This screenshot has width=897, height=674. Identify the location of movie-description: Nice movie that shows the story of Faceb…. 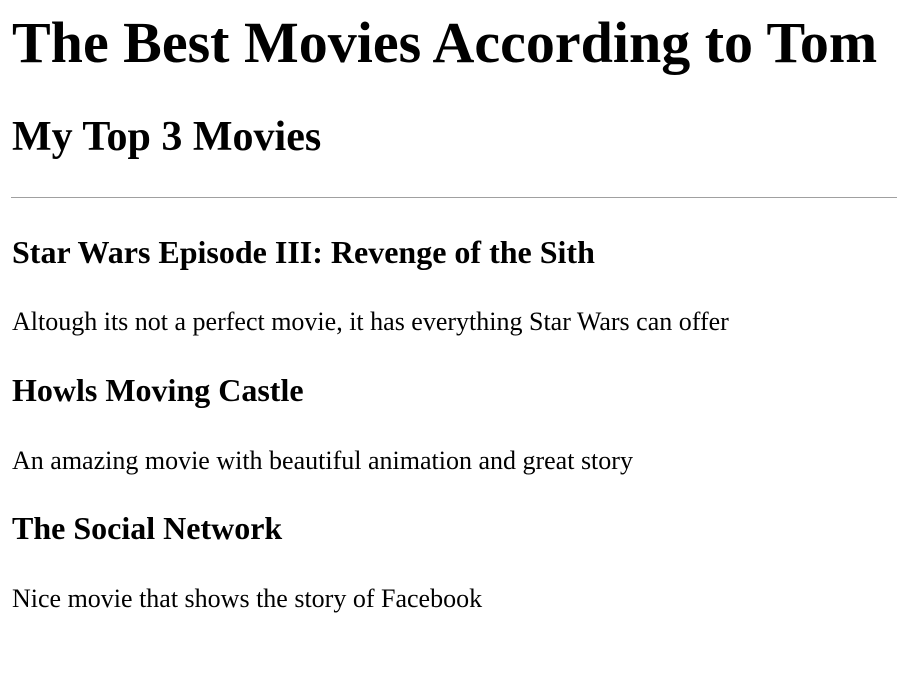
(247, 598).